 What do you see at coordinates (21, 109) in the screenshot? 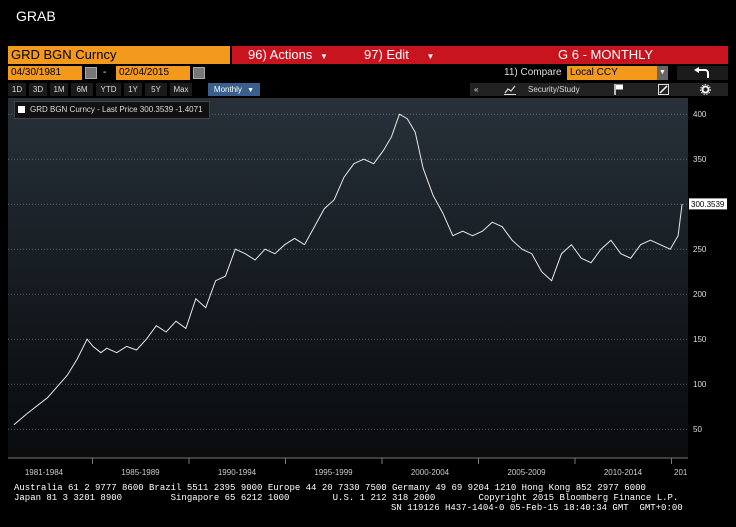
I see `legend-checkbox` at bounding box center [21, 109].